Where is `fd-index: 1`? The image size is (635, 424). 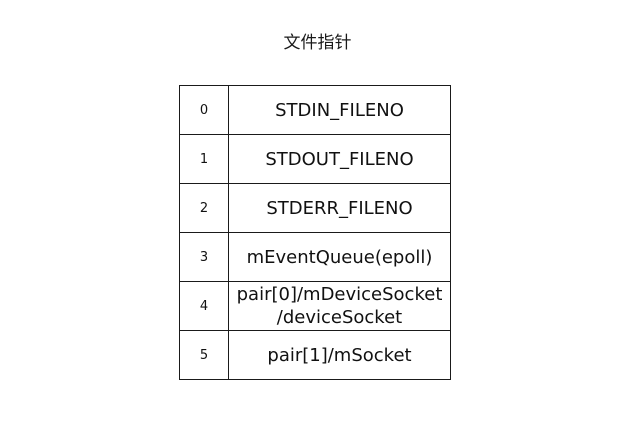 fd-index: 1 is located at coordinates (204, 159).